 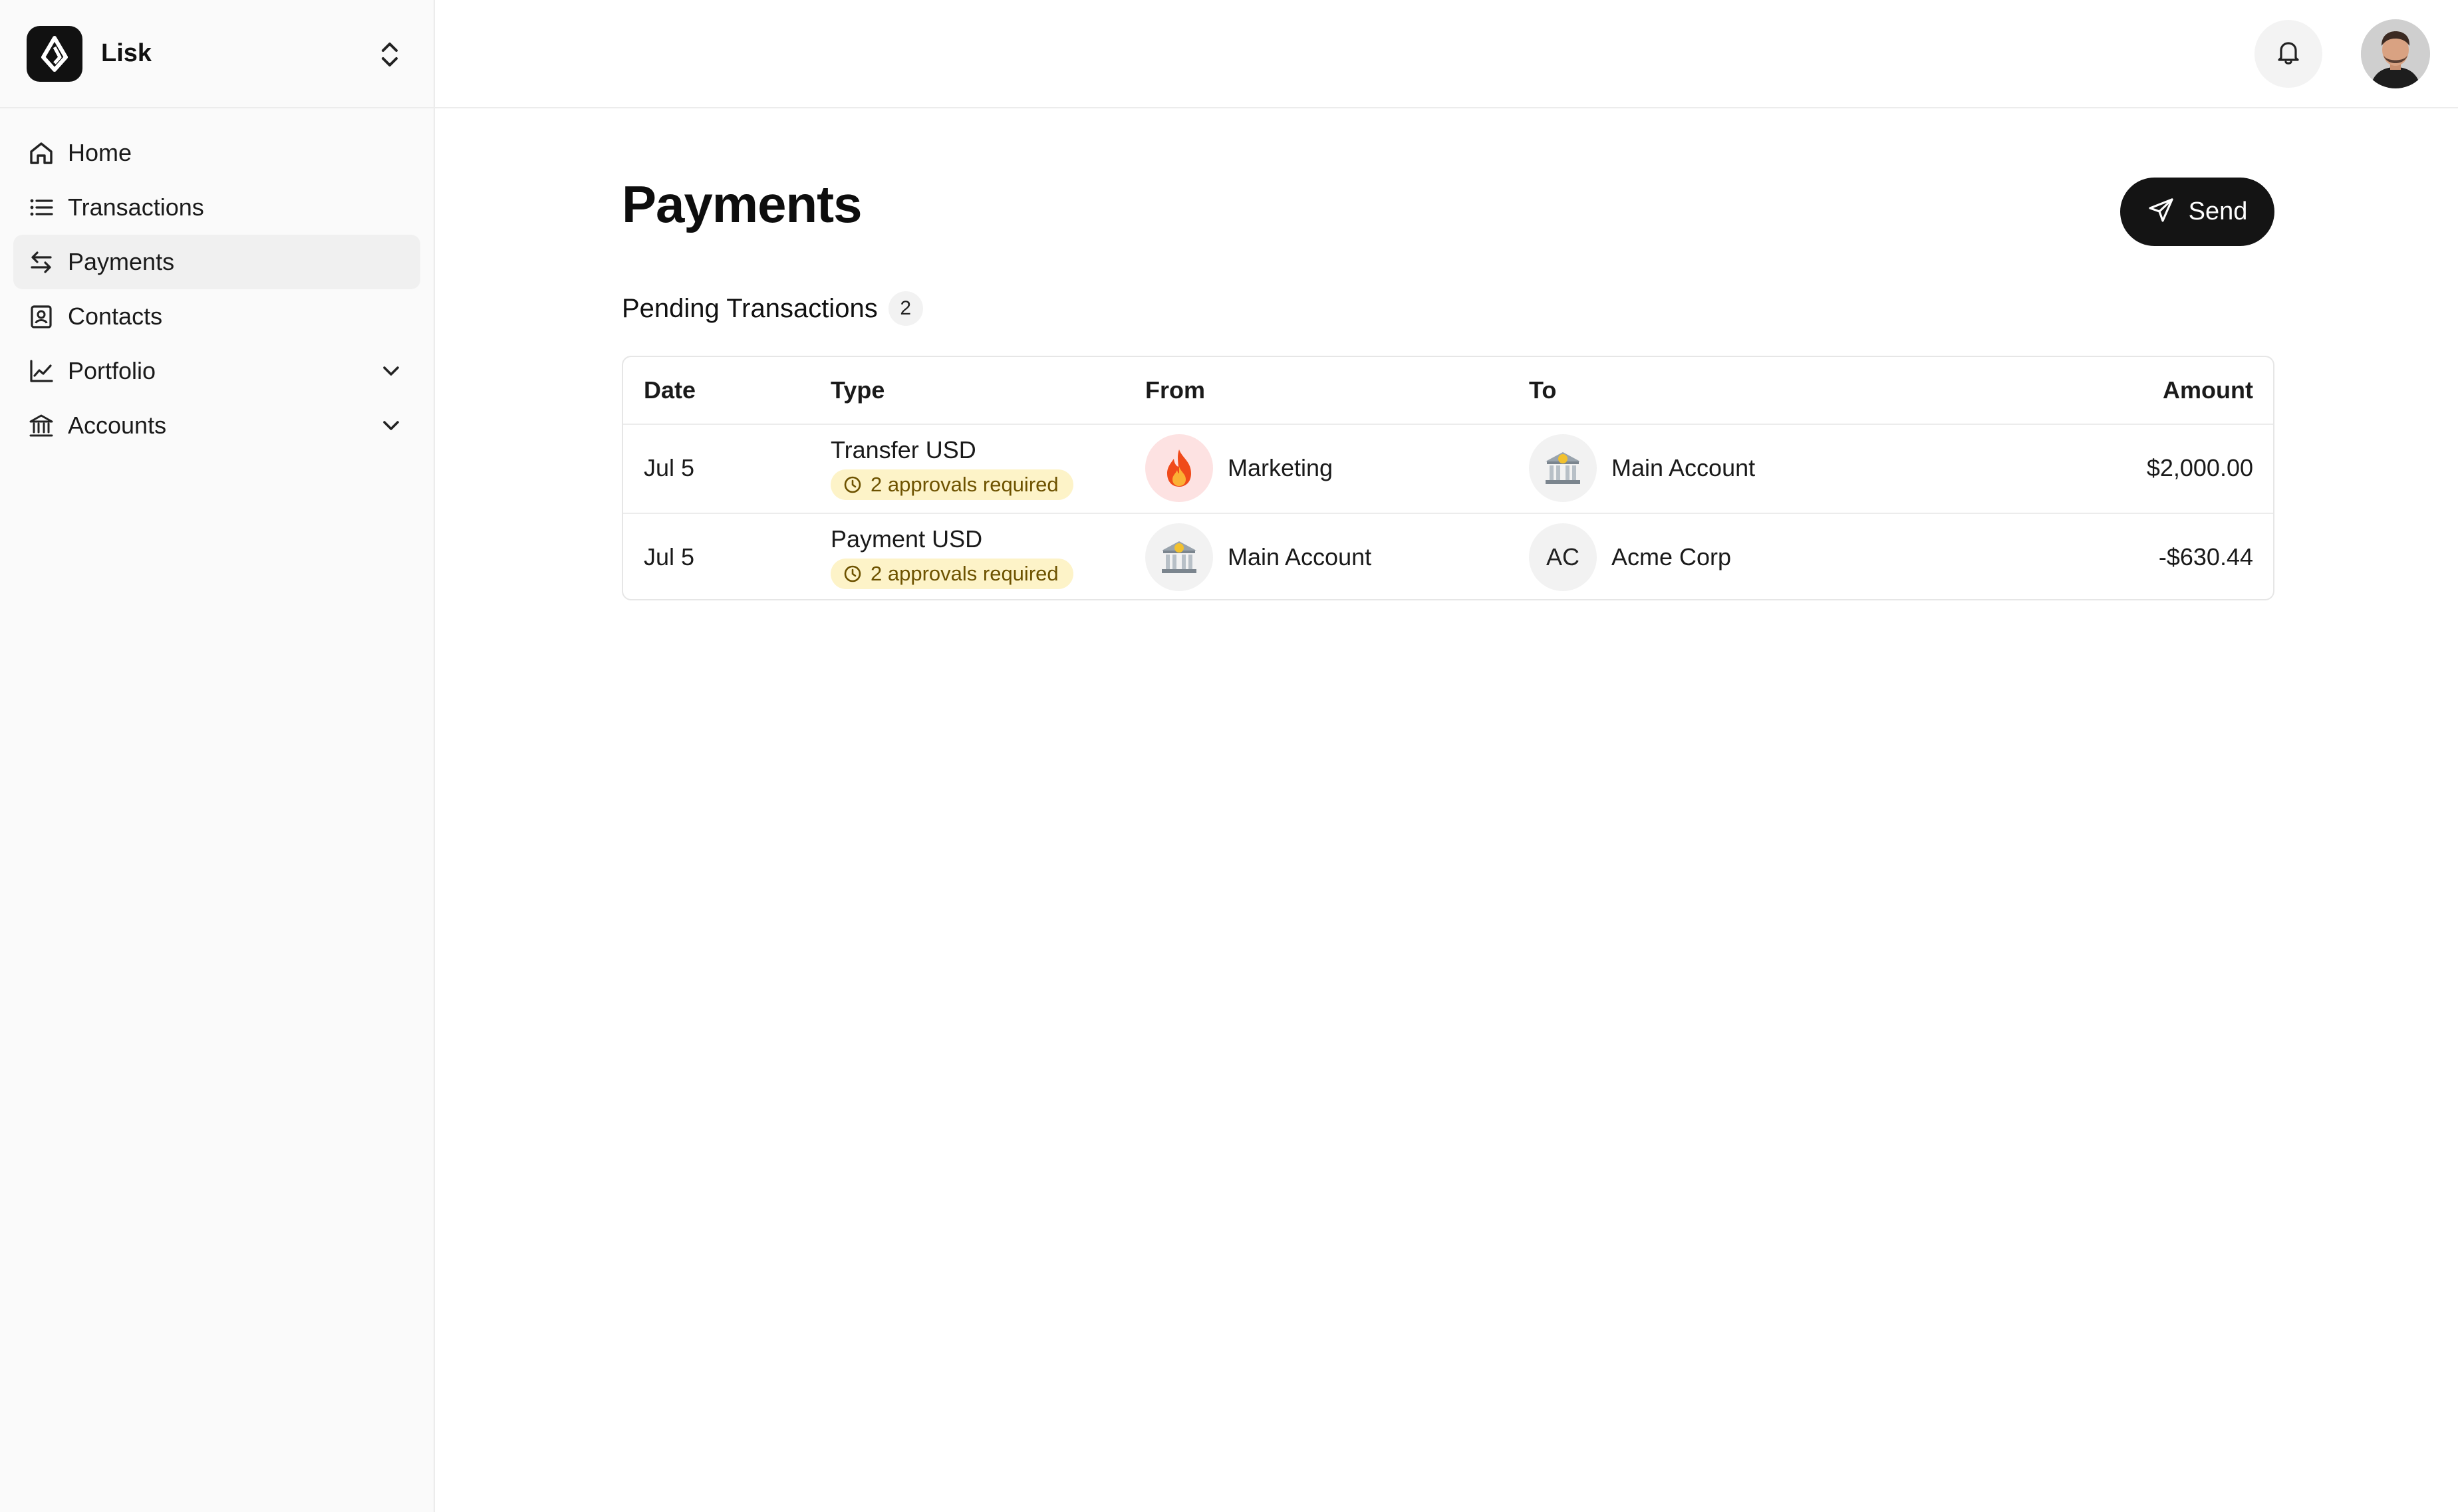 I want to click on to-account-name: Acme Corp, so click(x=1671, y=557).